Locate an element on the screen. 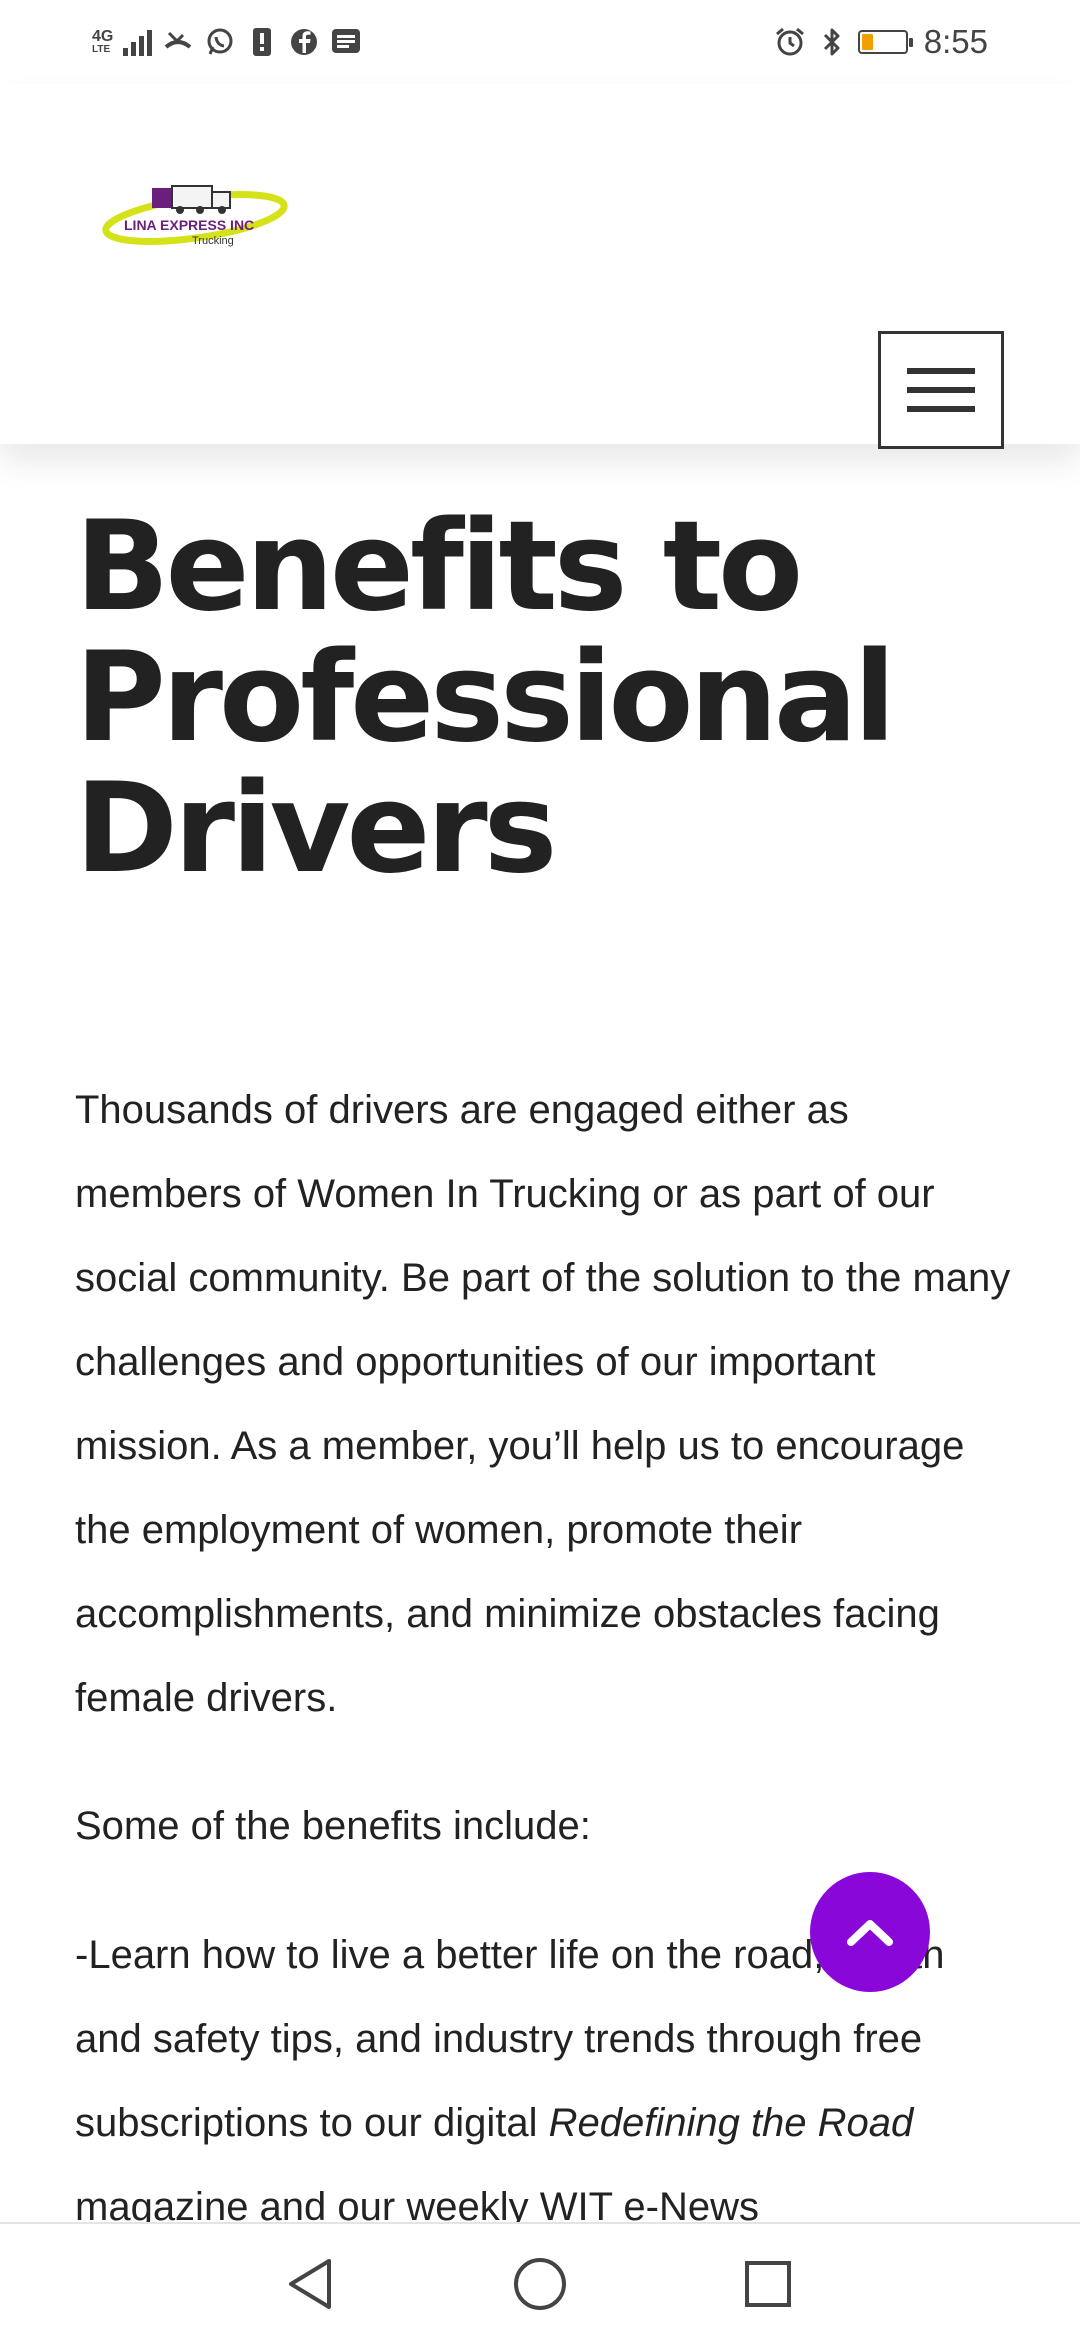  scroll-to-top-button is located at coordinates (870, 1932).